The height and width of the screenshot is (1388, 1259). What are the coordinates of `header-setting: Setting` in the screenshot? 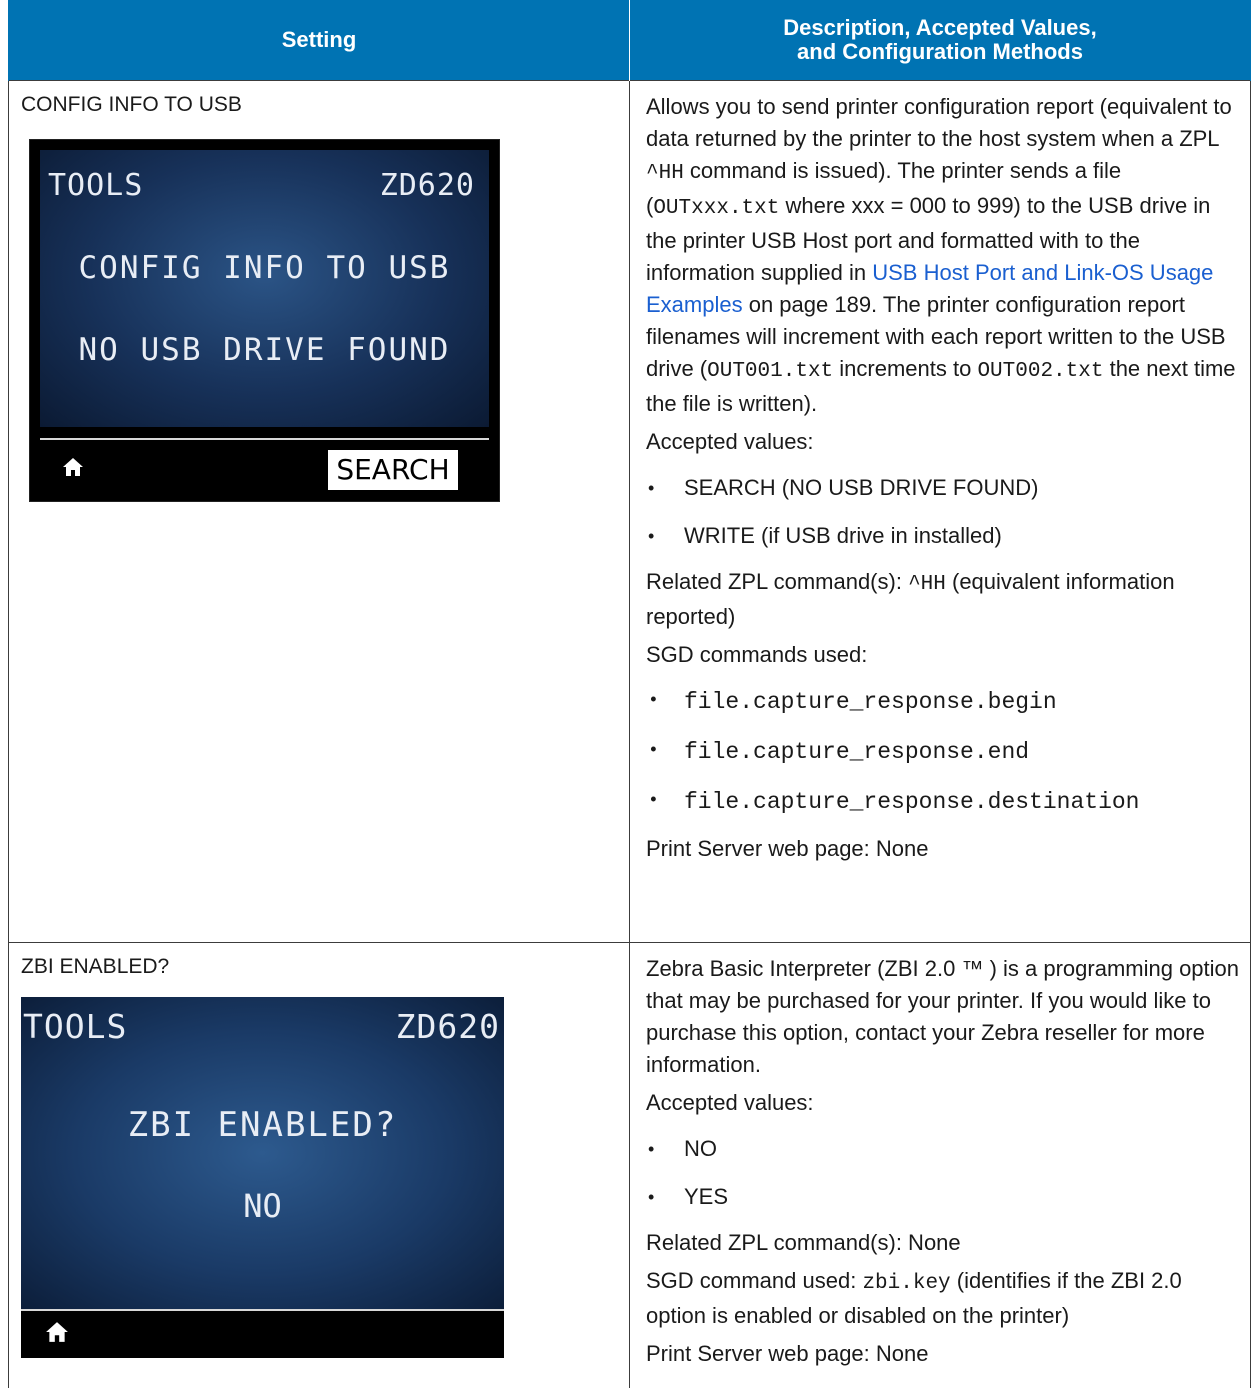 It's located at (319, 40).